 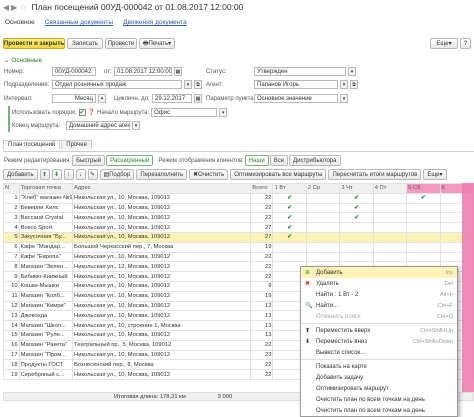 What do you see at coordinates (89, 160) in the screenshot?
I see `fast-mode-button: Быстрый` at bounding box center [89, 160].